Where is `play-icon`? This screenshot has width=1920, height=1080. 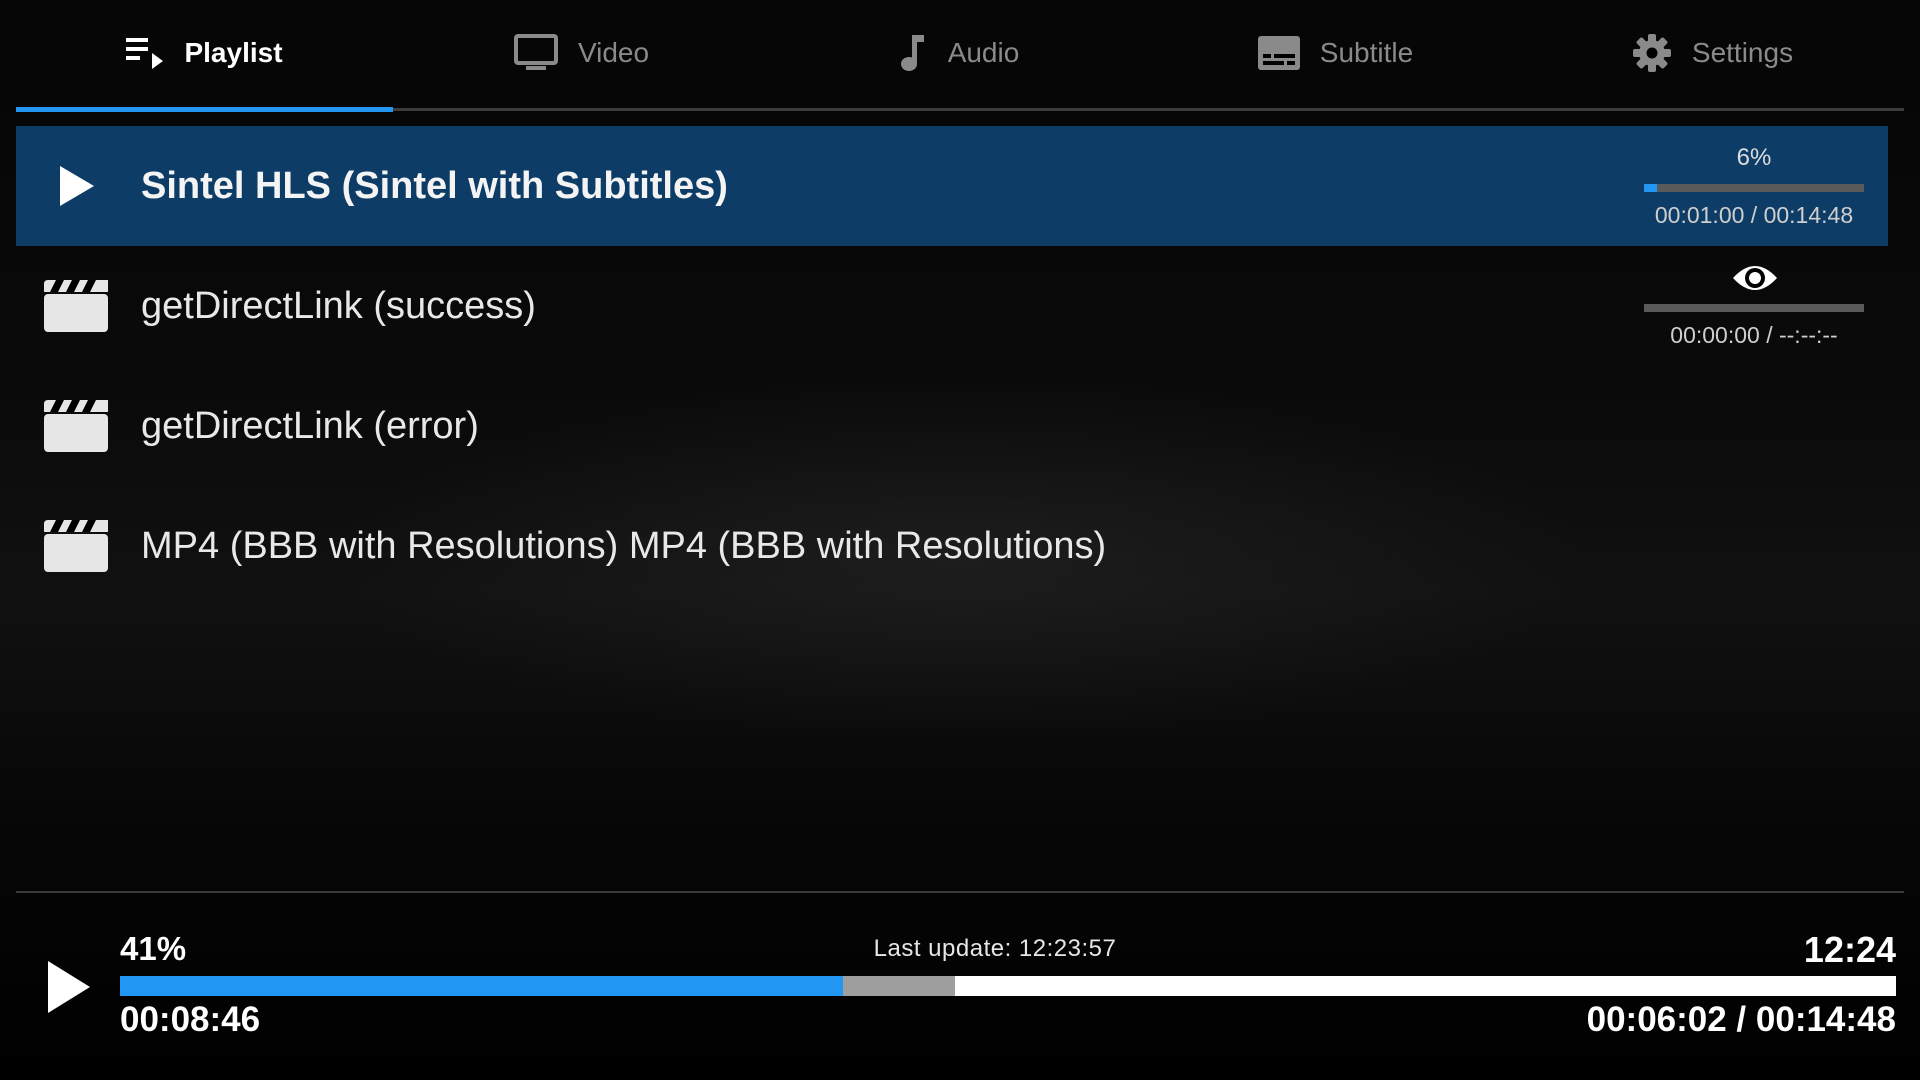
play-icon is located at coordinates (76, 186).